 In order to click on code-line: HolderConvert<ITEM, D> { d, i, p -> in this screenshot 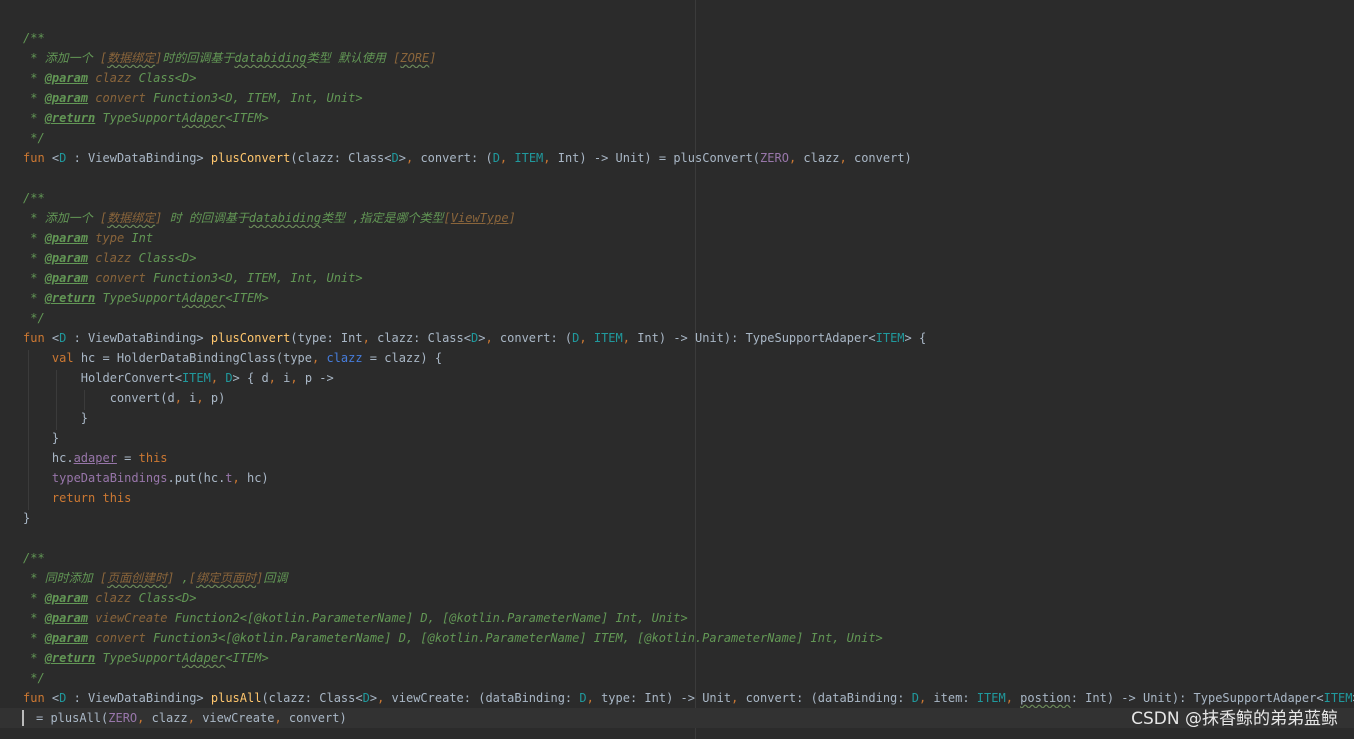, I will do `click(688, 378)`.